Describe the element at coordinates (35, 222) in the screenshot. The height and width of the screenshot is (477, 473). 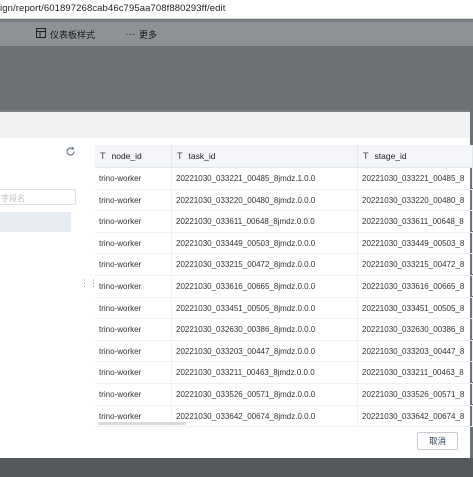
I see `field-list-selected-item` at that location.